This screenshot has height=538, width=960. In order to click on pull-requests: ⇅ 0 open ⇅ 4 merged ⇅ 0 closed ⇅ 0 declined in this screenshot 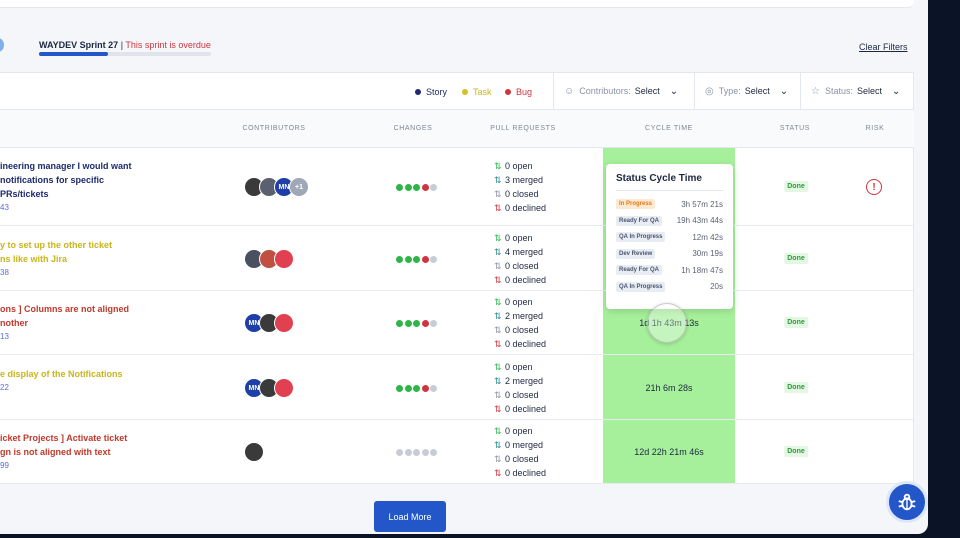, I will do `click(520, 259)`.